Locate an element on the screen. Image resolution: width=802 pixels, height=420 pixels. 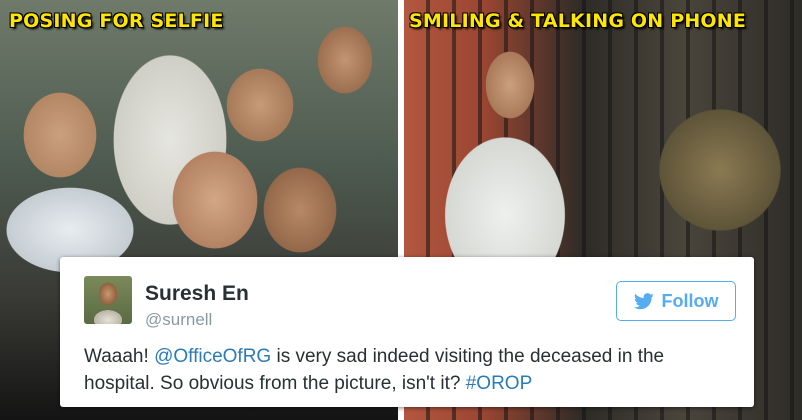
follow-button: Follow is located at coordinates (676, 301).